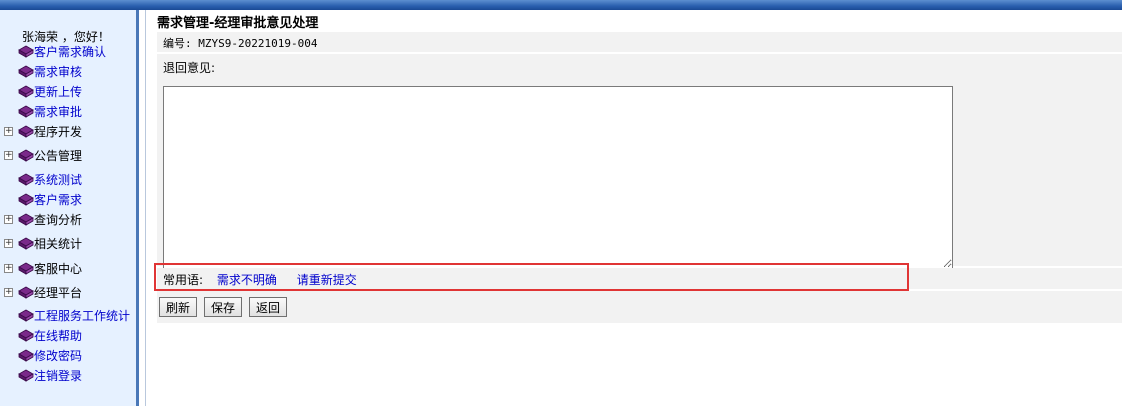  What do you see at coordinates (238, 23) in the screenshot?
I see `page-title: 需求管理-经理审批意见处理` at bounding box center [238, 23].